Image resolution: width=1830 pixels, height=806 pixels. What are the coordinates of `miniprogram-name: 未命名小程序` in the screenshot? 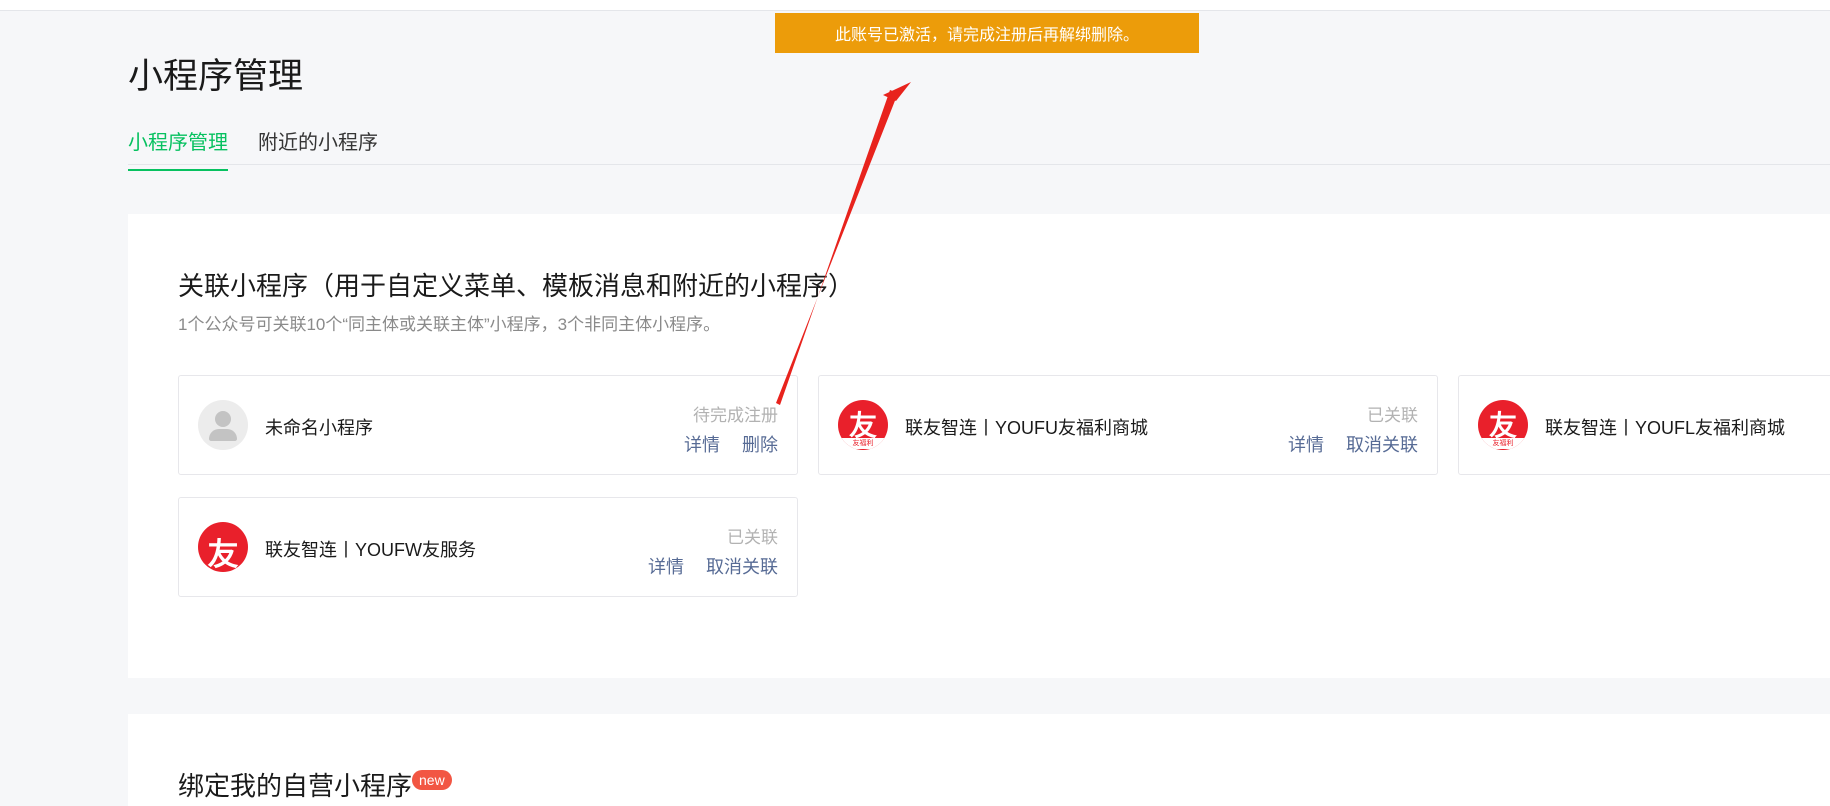 It's located at (319, 428).